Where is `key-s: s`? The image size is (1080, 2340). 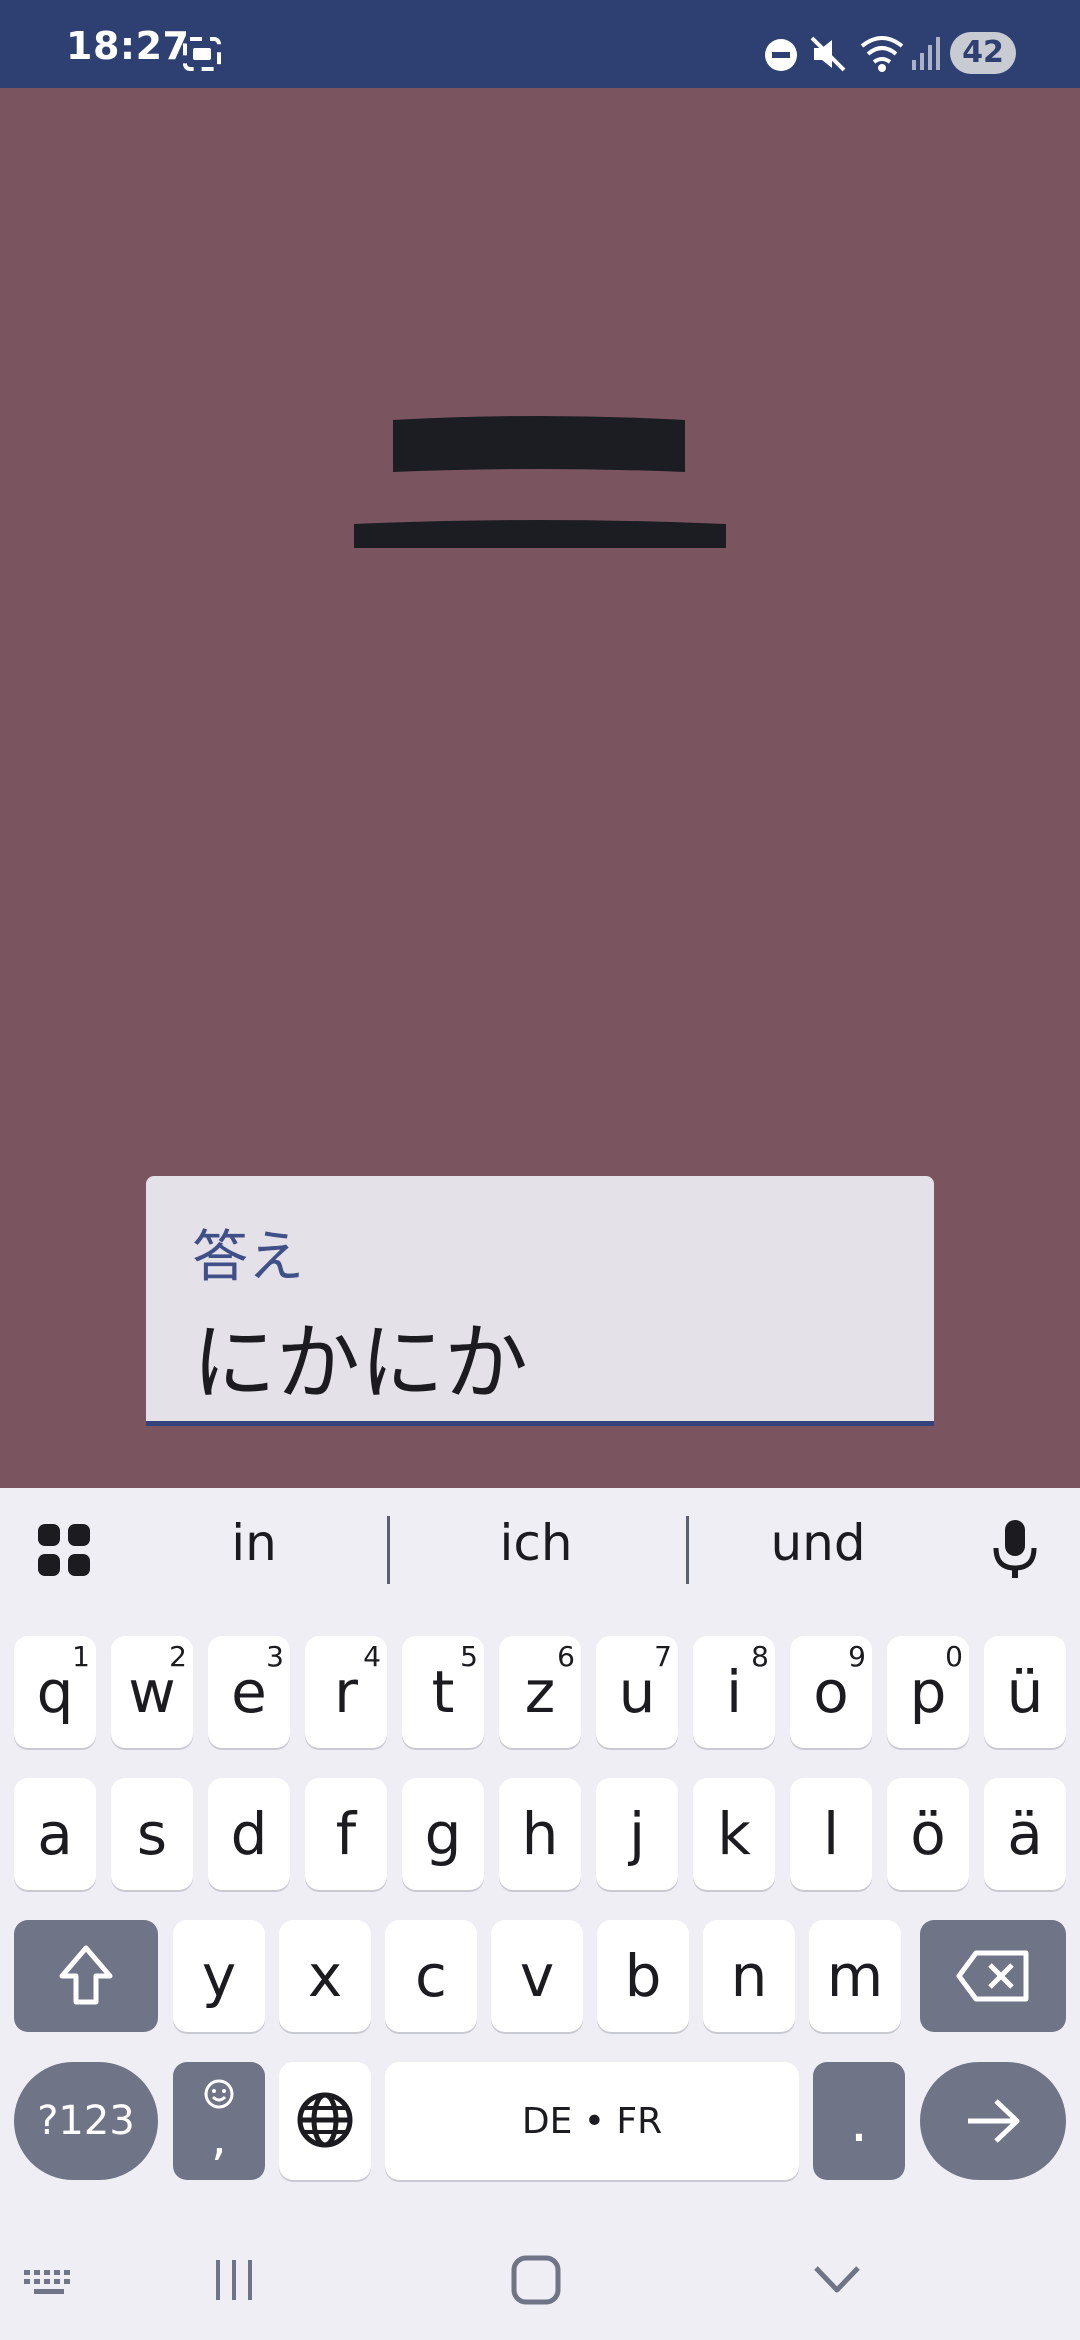 key-s: s is located at coordinates (152, 1834).